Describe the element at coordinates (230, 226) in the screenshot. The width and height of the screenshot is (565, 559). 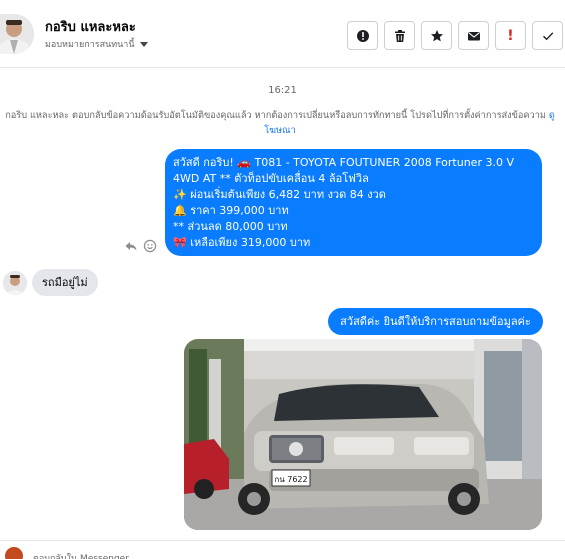
I see `message-line: ** ส่วนลด 80,000 บาท` at that location.